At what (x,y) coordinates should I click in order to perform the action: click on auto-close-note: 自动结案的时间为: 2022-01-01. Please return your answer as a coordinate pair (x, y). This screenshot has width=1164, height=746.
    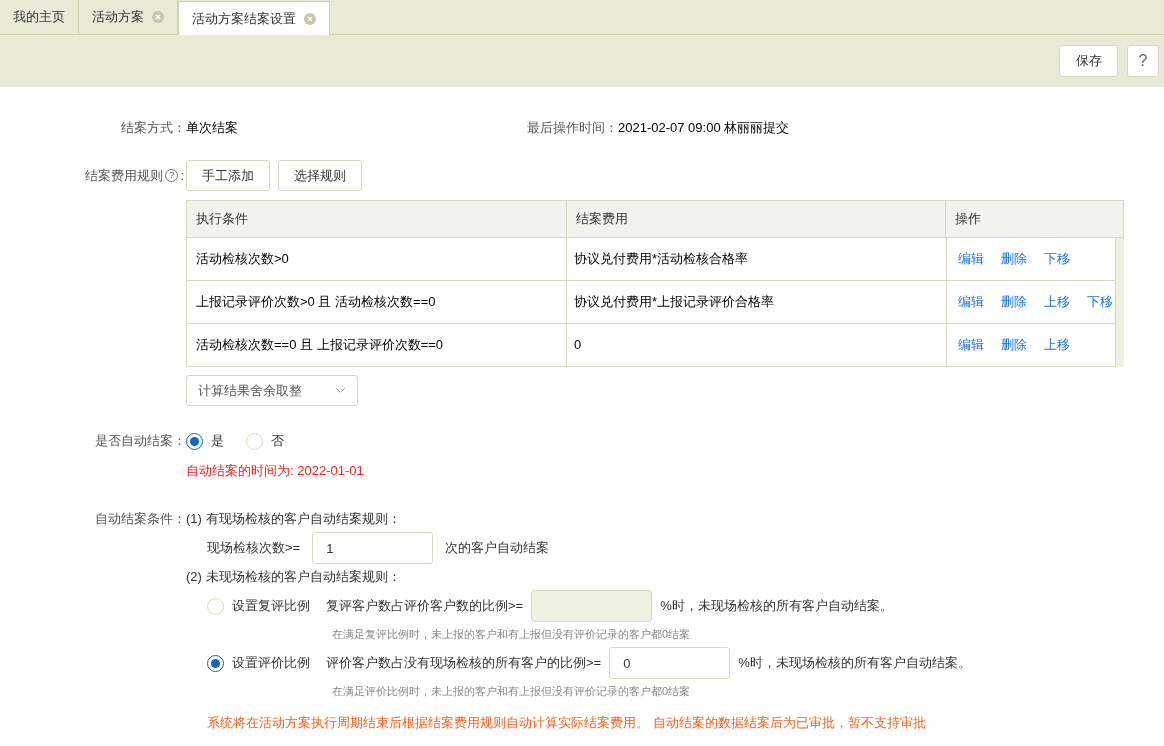
    Looking at the image, I should click on (275, 471).